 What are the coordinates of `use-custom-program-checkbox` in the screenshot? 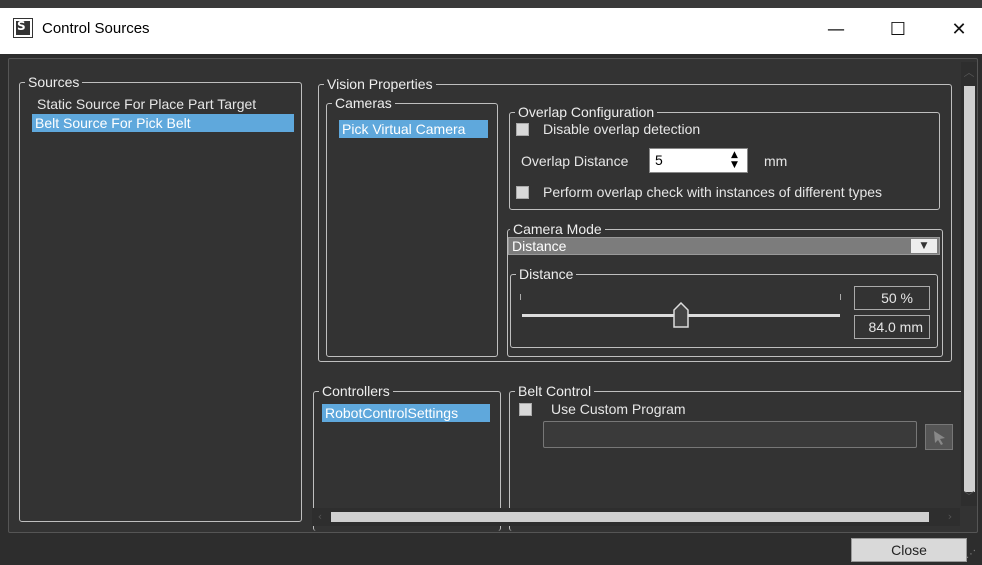 It's located at (525, 409).